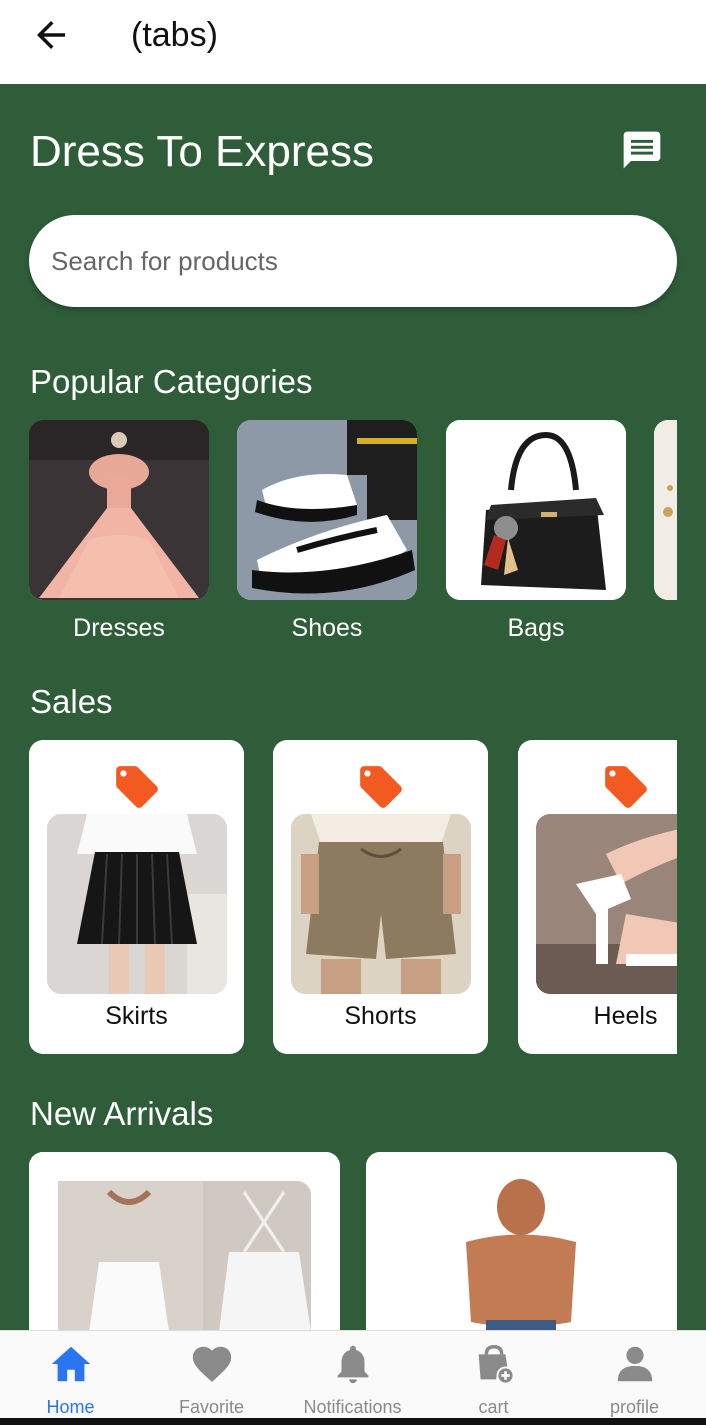 The width and height of the screenshot is (706, 1425). I want to click on home-icon, so click(71, 1364).